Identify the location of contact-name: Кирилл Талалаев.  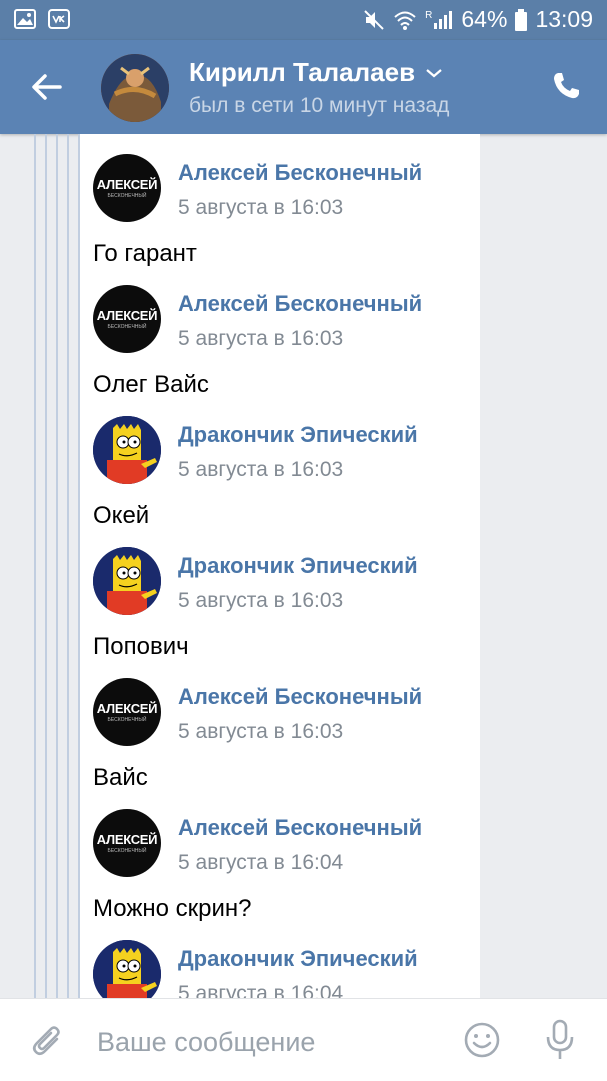
(316, 72).